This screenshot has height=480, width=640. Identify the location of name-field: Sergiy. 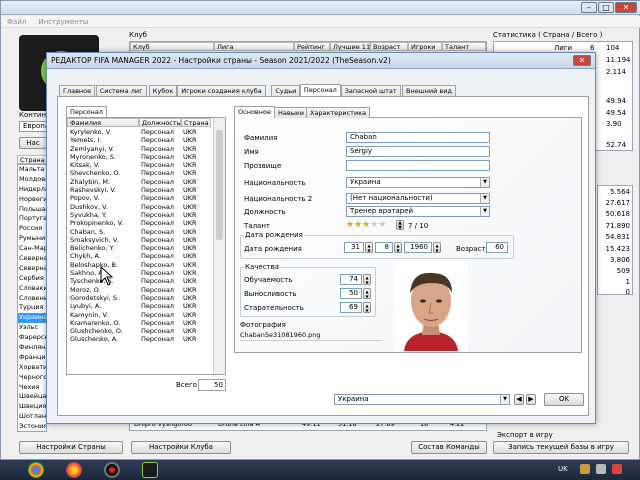
(418, 151).